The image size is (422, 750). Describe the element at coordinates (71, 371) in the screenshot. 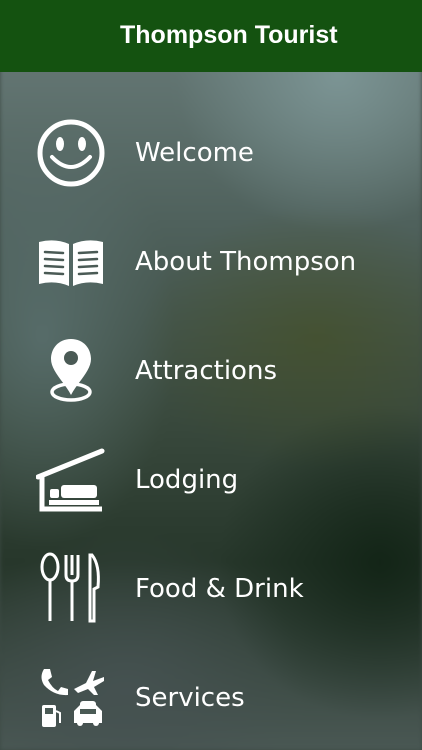

I see `map-pin-icon` at that location.